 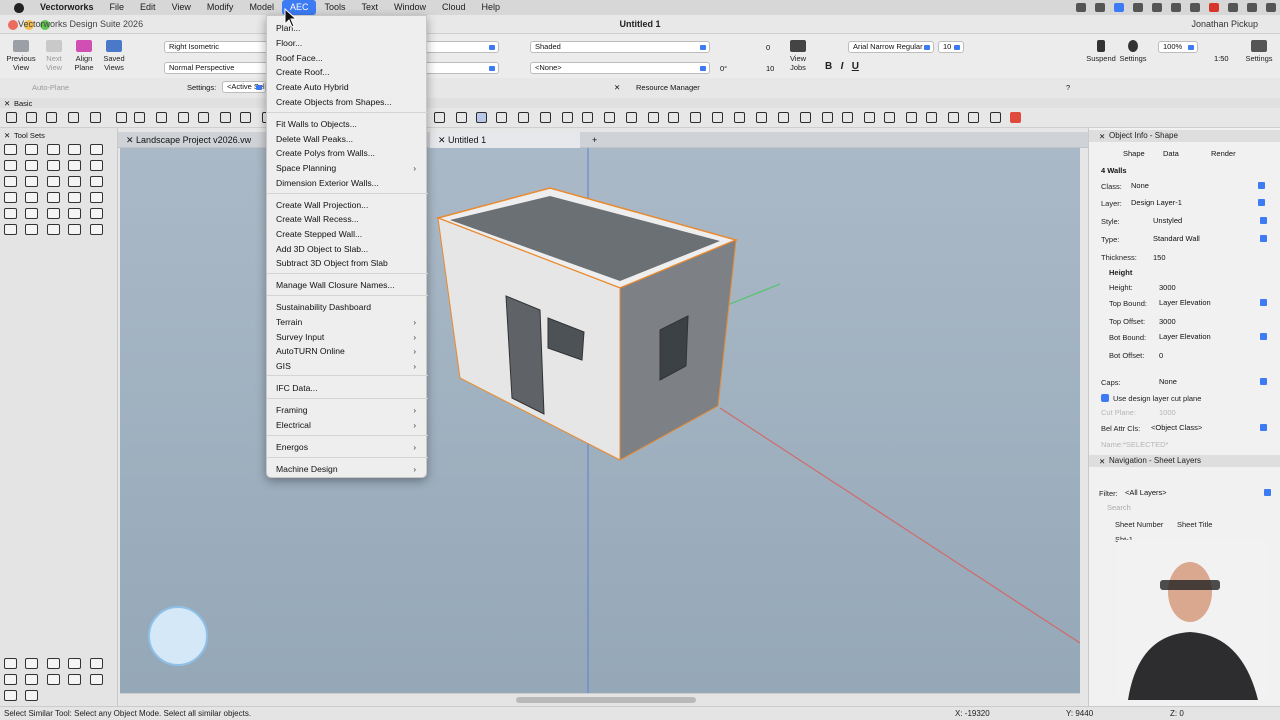 I want to click on lighting-select: <None>, so click(x=620, y=68).